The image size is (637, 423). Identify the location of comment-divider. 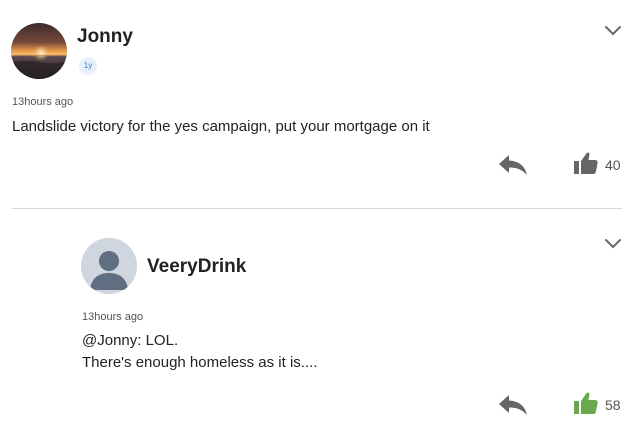
(317, 208).